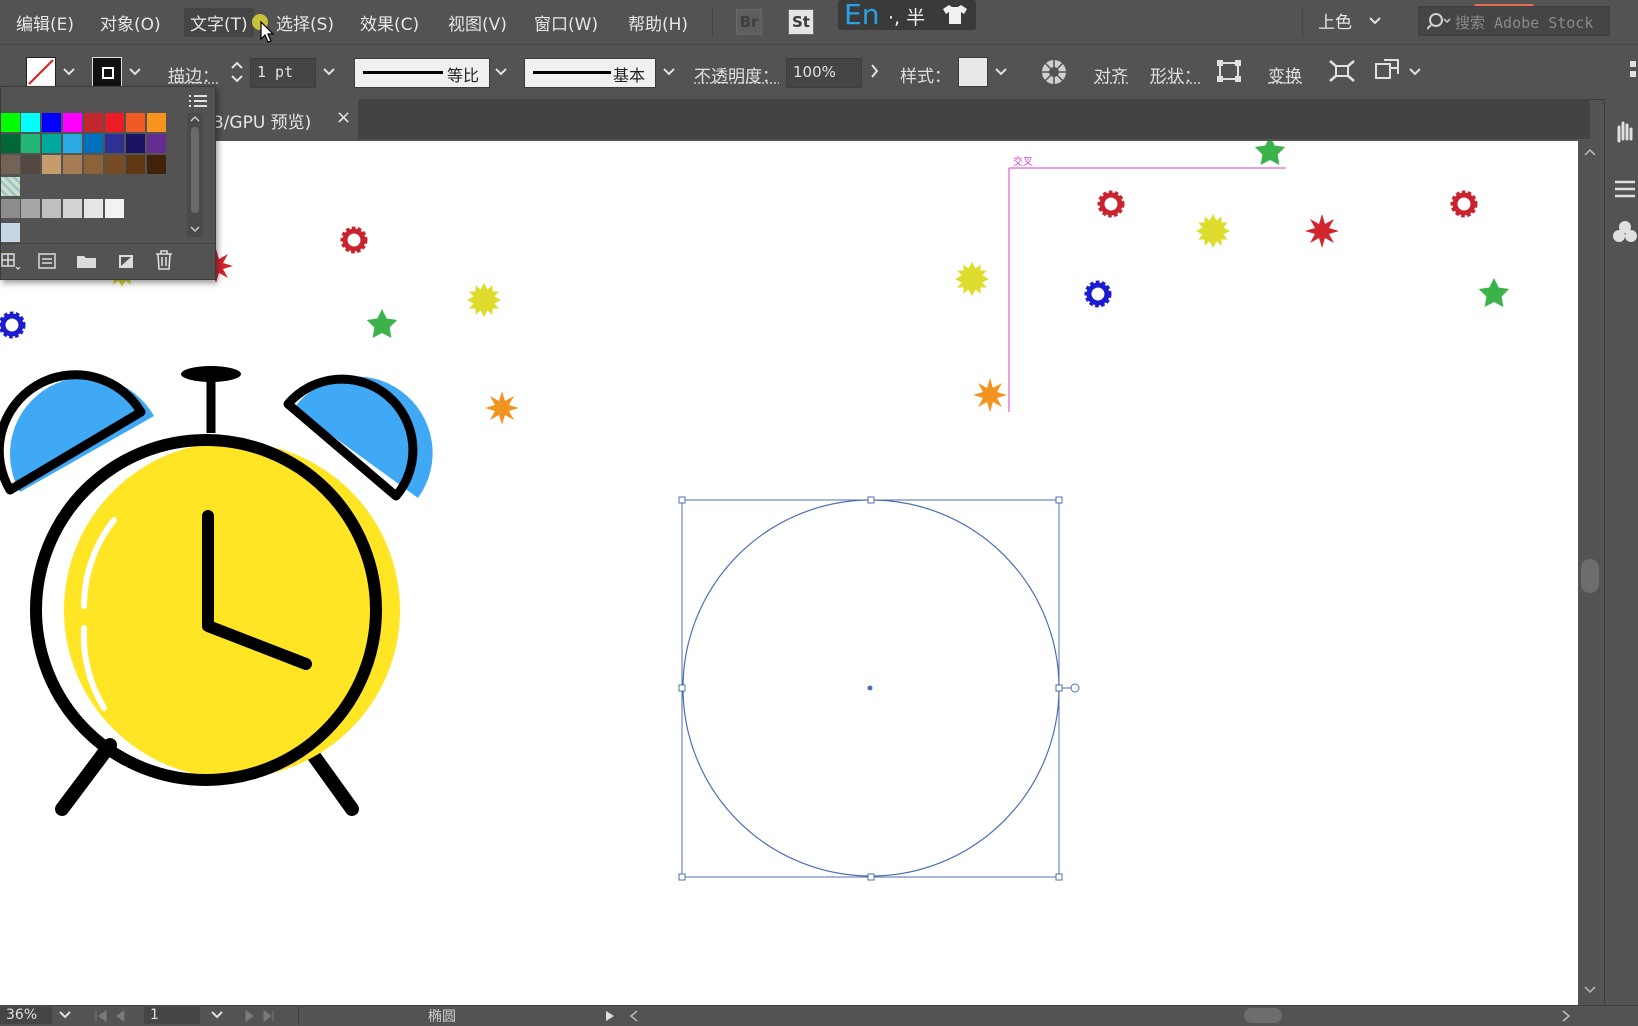 This screenshot has width=1638, height=1026. Describe the element at coordinates (114, 1016) in the screenshot. I see `first-previous-artboard-icon` at that location.